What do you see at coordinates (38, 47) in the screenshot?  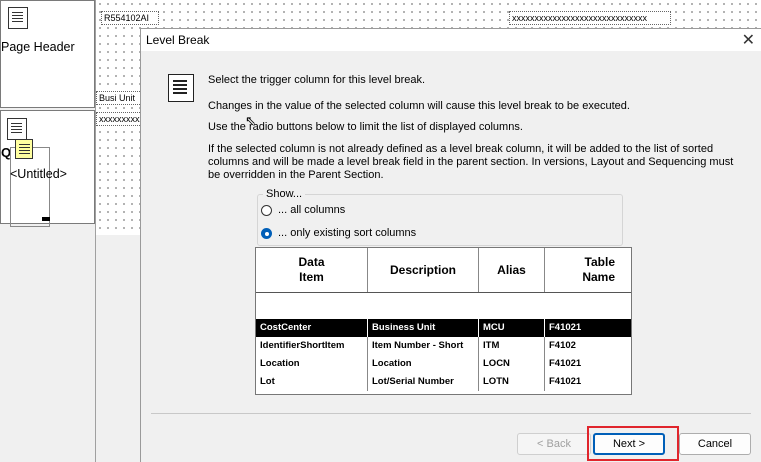 I see `page-header-label: Page Header` at bounding box center [38, 47].